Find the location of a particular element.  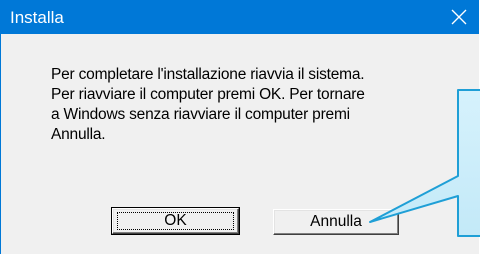

close-button is located at coordinates (459, 17).